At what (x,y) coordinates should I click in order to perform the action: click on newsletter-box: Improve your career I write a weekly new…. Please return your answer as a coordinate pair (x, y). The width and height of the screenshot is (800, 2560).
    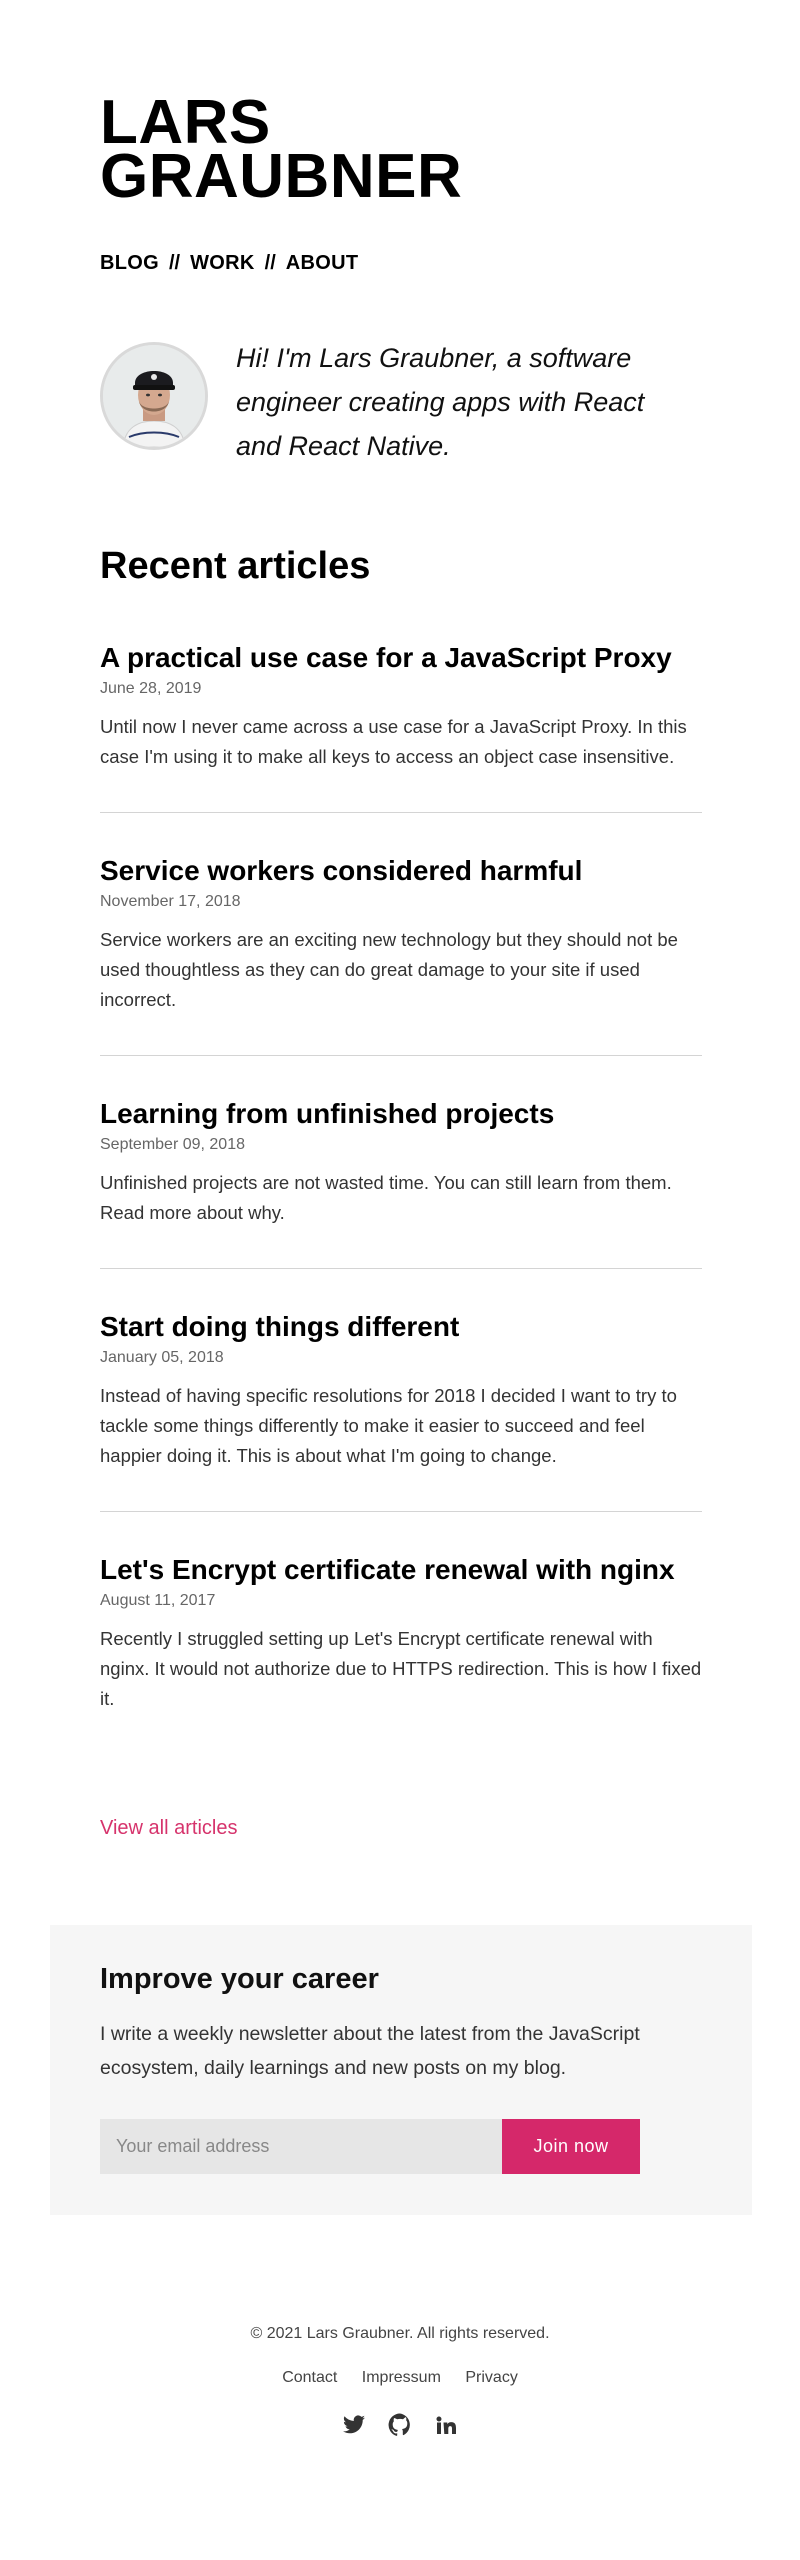
    Looking at the image, I should click on (401, 2070).